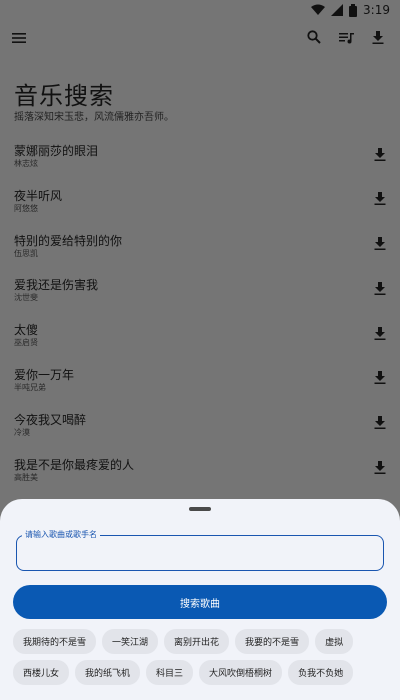  Describe the element at coordinates (200, 339) in the screenshot. I see `song-row: 太傻 巫启贤` at that location.